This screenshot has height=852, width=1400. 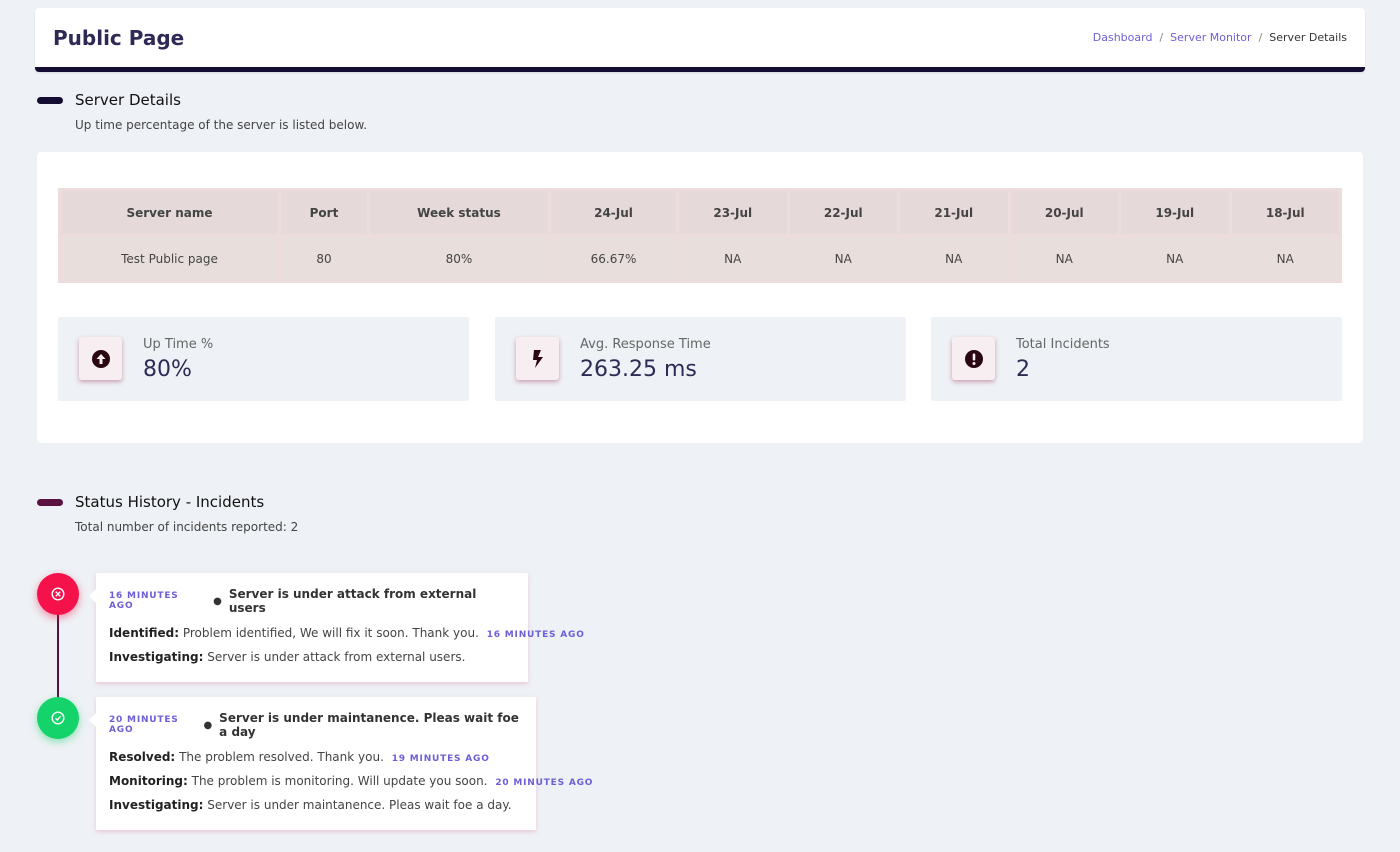 What do you see at coordinates (1285, 212) in the screenshot?
I see `column-header: 18-Jul` at bounding box center [1285, 212].